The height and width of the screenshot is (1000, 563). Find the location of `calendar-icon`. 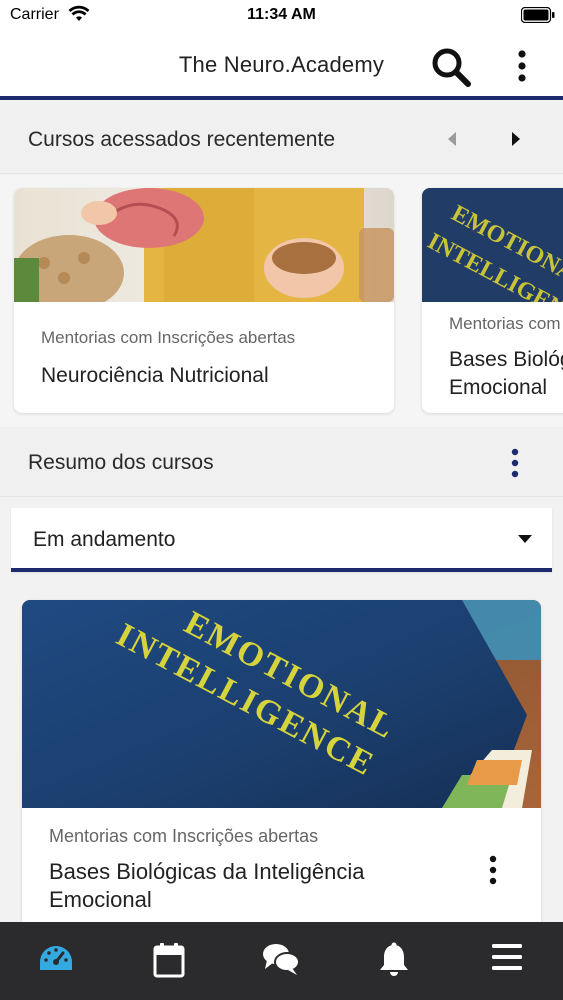

calendar-icon is located at coordinates (169, 960).